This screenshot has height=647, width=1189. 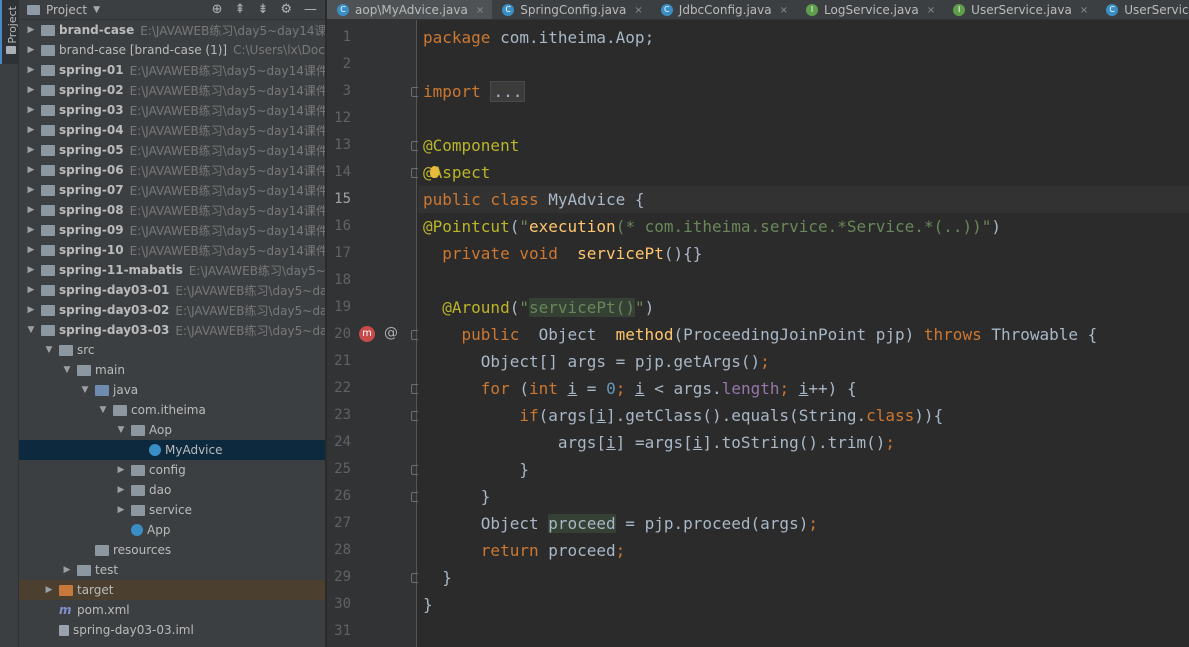 I want to click on code-line: for (int i = 0; i < args.length; i++) {, so click(x=803, y=388).